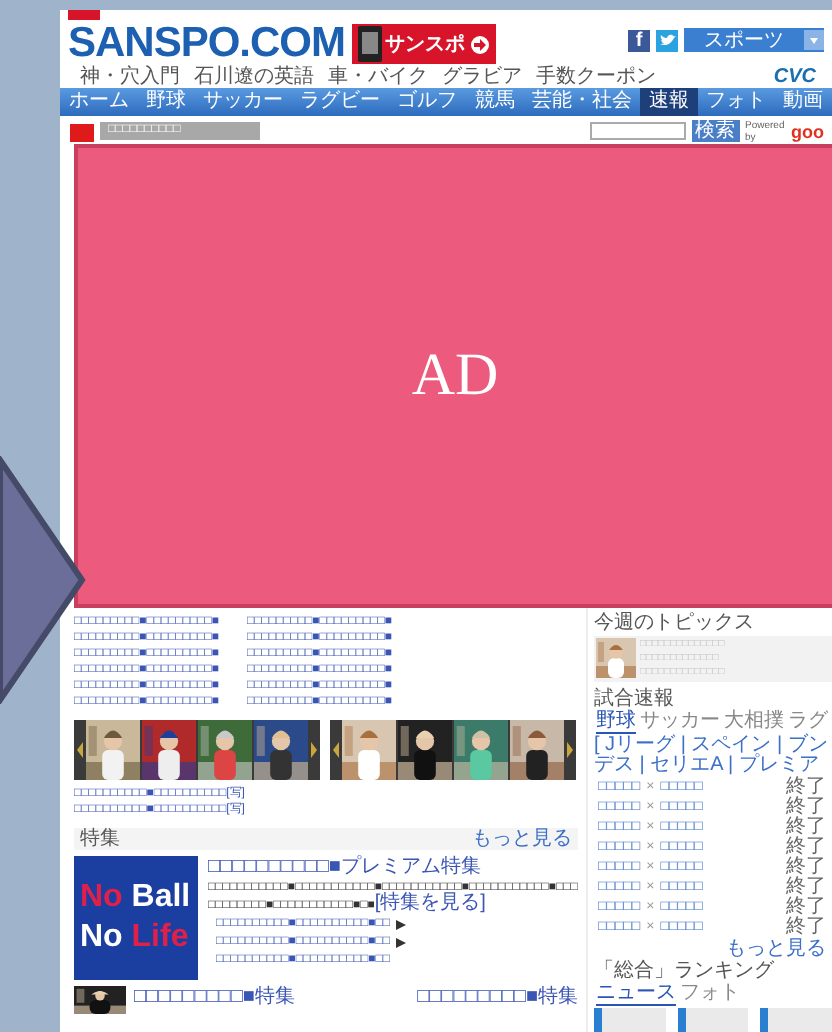 Image resolution: width=832 pixels, height=1032 pixels. What do you see at coordinates (669, 102) in the screenshot?
I see `nav-tab: 速報` at bounding box center [669, 102].